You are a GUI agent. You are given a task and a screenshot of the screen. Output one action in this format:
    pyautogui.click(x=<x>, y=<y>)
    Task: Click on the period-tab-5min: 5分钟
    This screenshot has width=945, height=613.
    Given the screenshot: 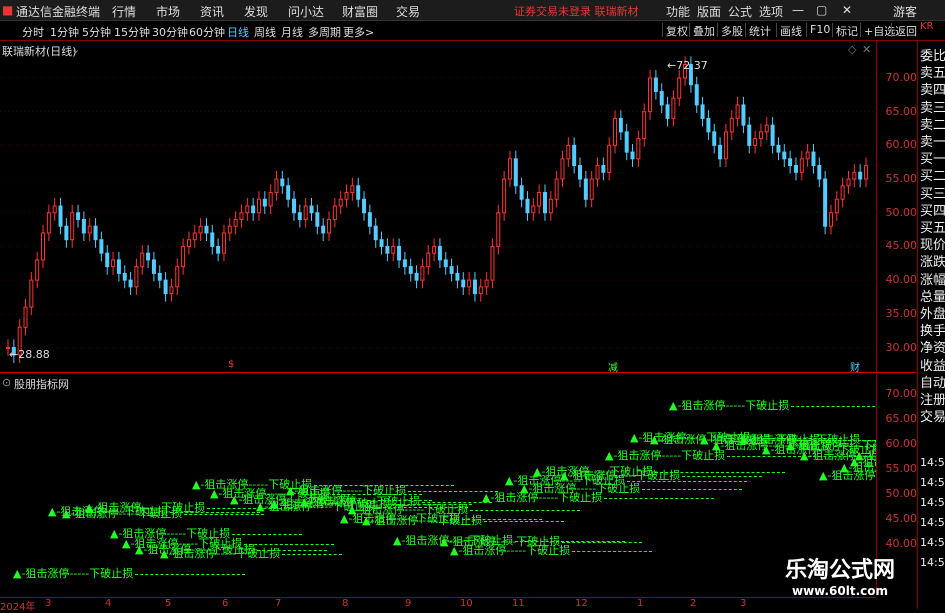 What is the action you would take?
    pyautogui.click(x=96, y=32)
    